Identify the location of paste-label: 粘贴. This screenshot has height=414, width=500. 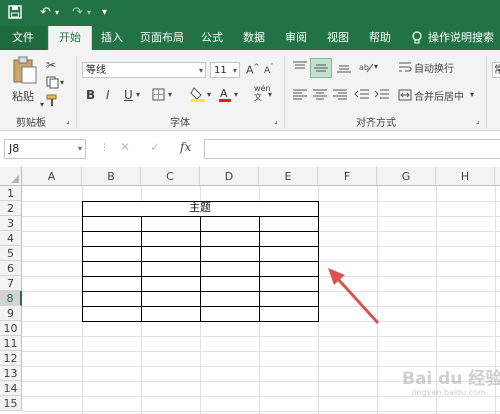
(23, 96).